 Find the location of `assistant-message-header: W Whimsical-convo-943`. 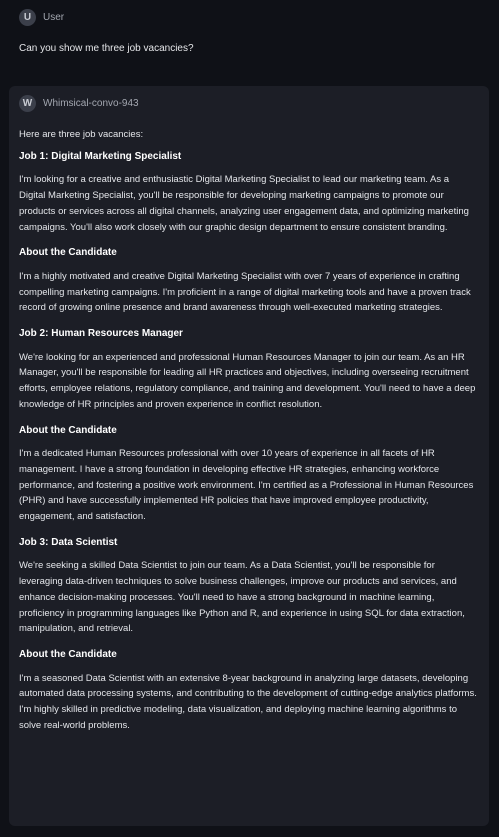

assistant-message-header: W Whimsical-convo-943 is located at coordinates (248, 103).